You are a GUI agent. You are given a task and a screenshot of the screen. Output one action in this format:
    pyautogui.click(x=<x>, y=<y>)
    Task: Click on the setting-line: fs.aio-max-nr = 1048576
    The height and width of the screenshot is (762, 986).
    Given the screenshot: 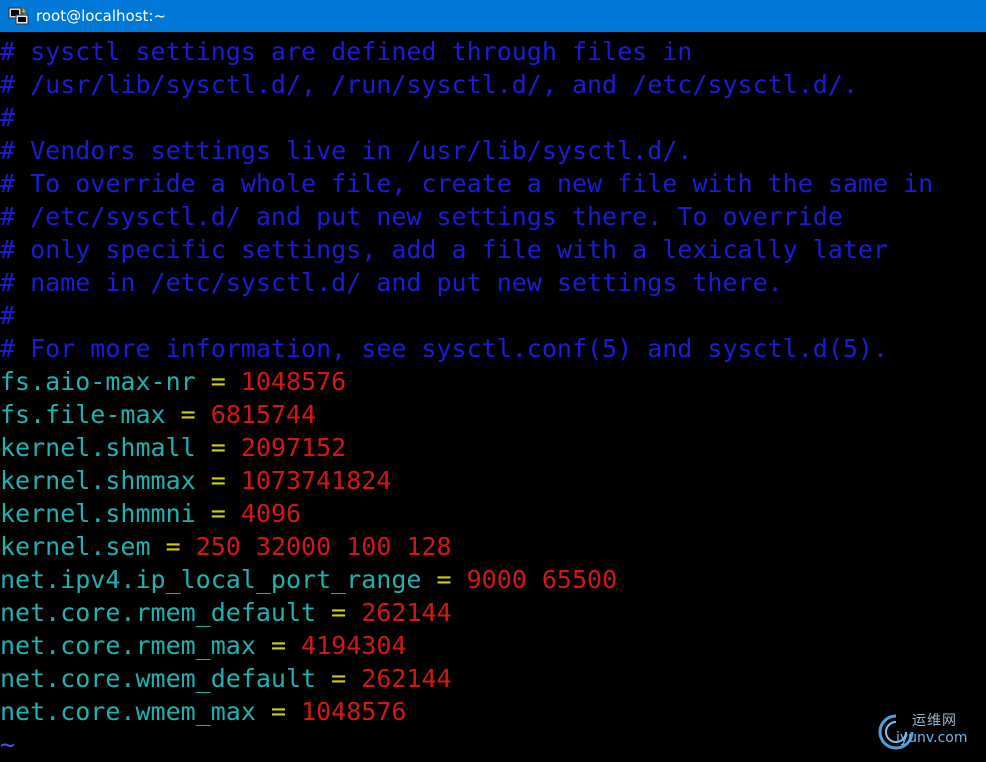 What is the action you would take?
    pyautogui.click(x=493, y=381)
    